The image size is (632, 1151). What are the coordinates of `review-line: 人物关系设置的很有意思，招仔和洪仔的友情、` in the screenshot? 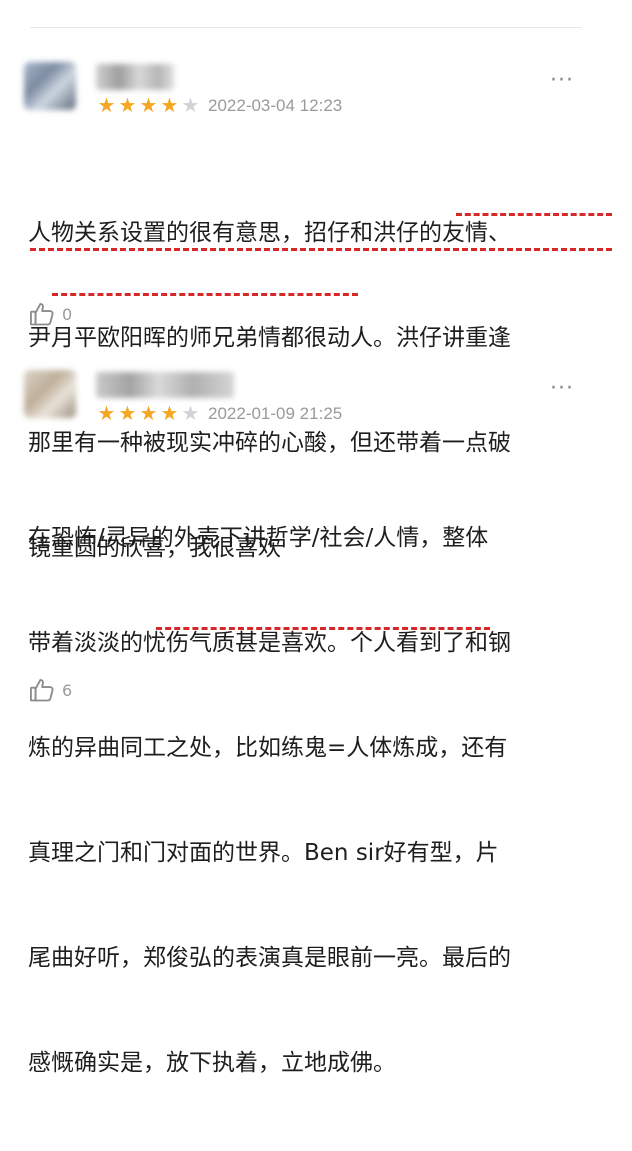 It's located at (269, 233).